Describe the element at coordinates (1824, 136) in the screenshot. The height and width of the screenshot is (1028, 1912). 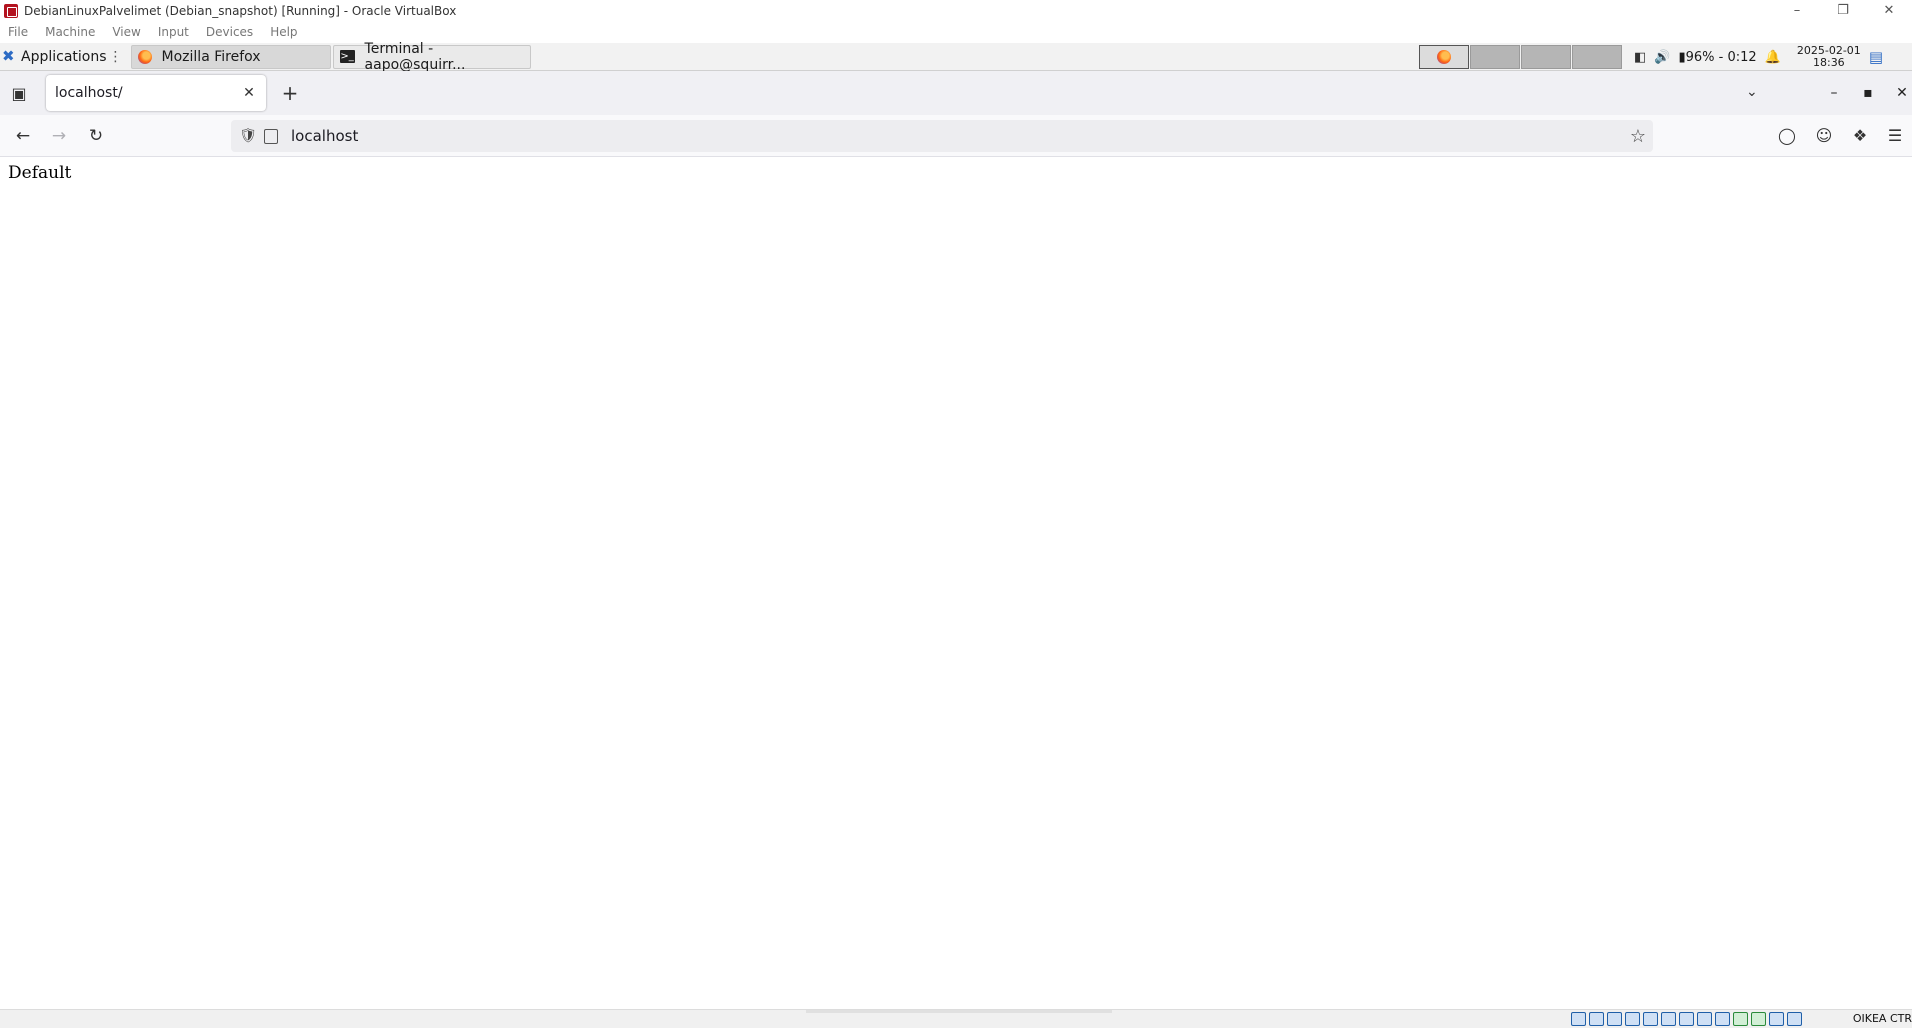
I see `account-icon: ☺` at that location.